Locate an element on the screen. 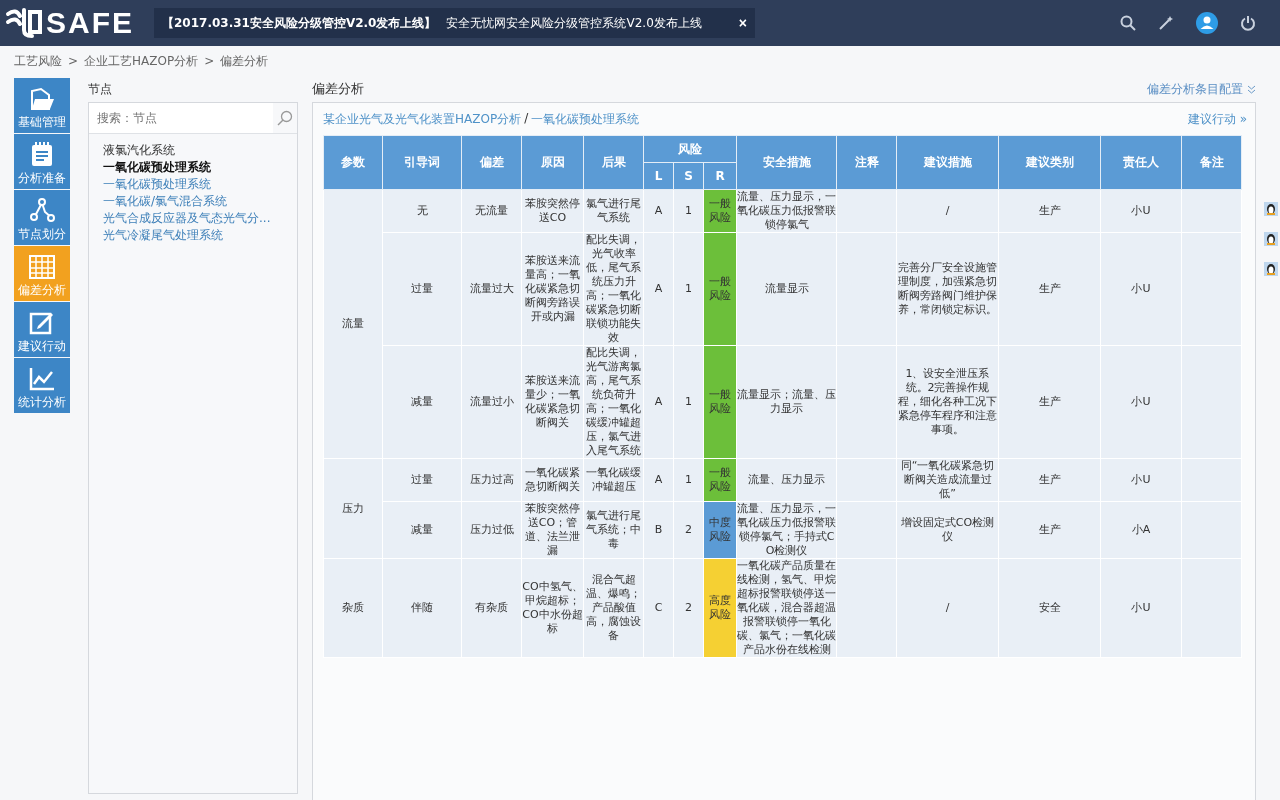 The height and width of the screenshot is (800, 1280). column-header: 建议类别 is located at coordinates (1049, 162).